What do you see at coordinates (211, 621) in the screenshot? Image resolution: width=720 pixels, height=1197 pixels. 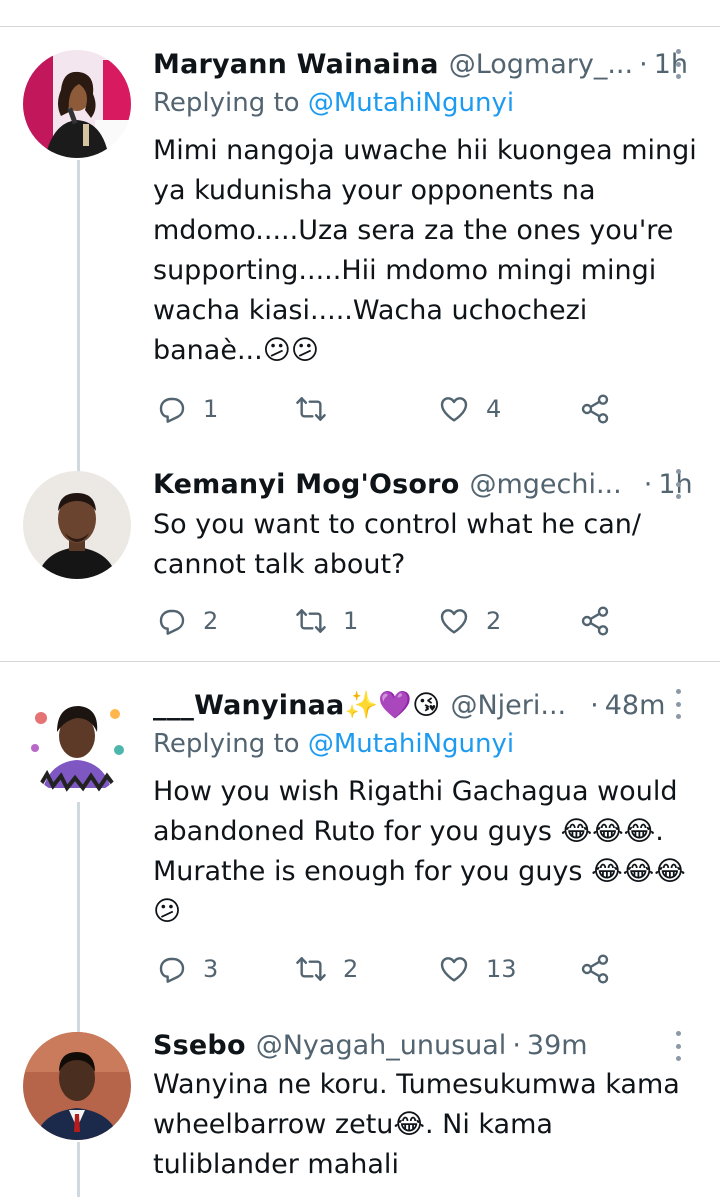 I see `reply-count: 2` at bounding box center [211, 621].